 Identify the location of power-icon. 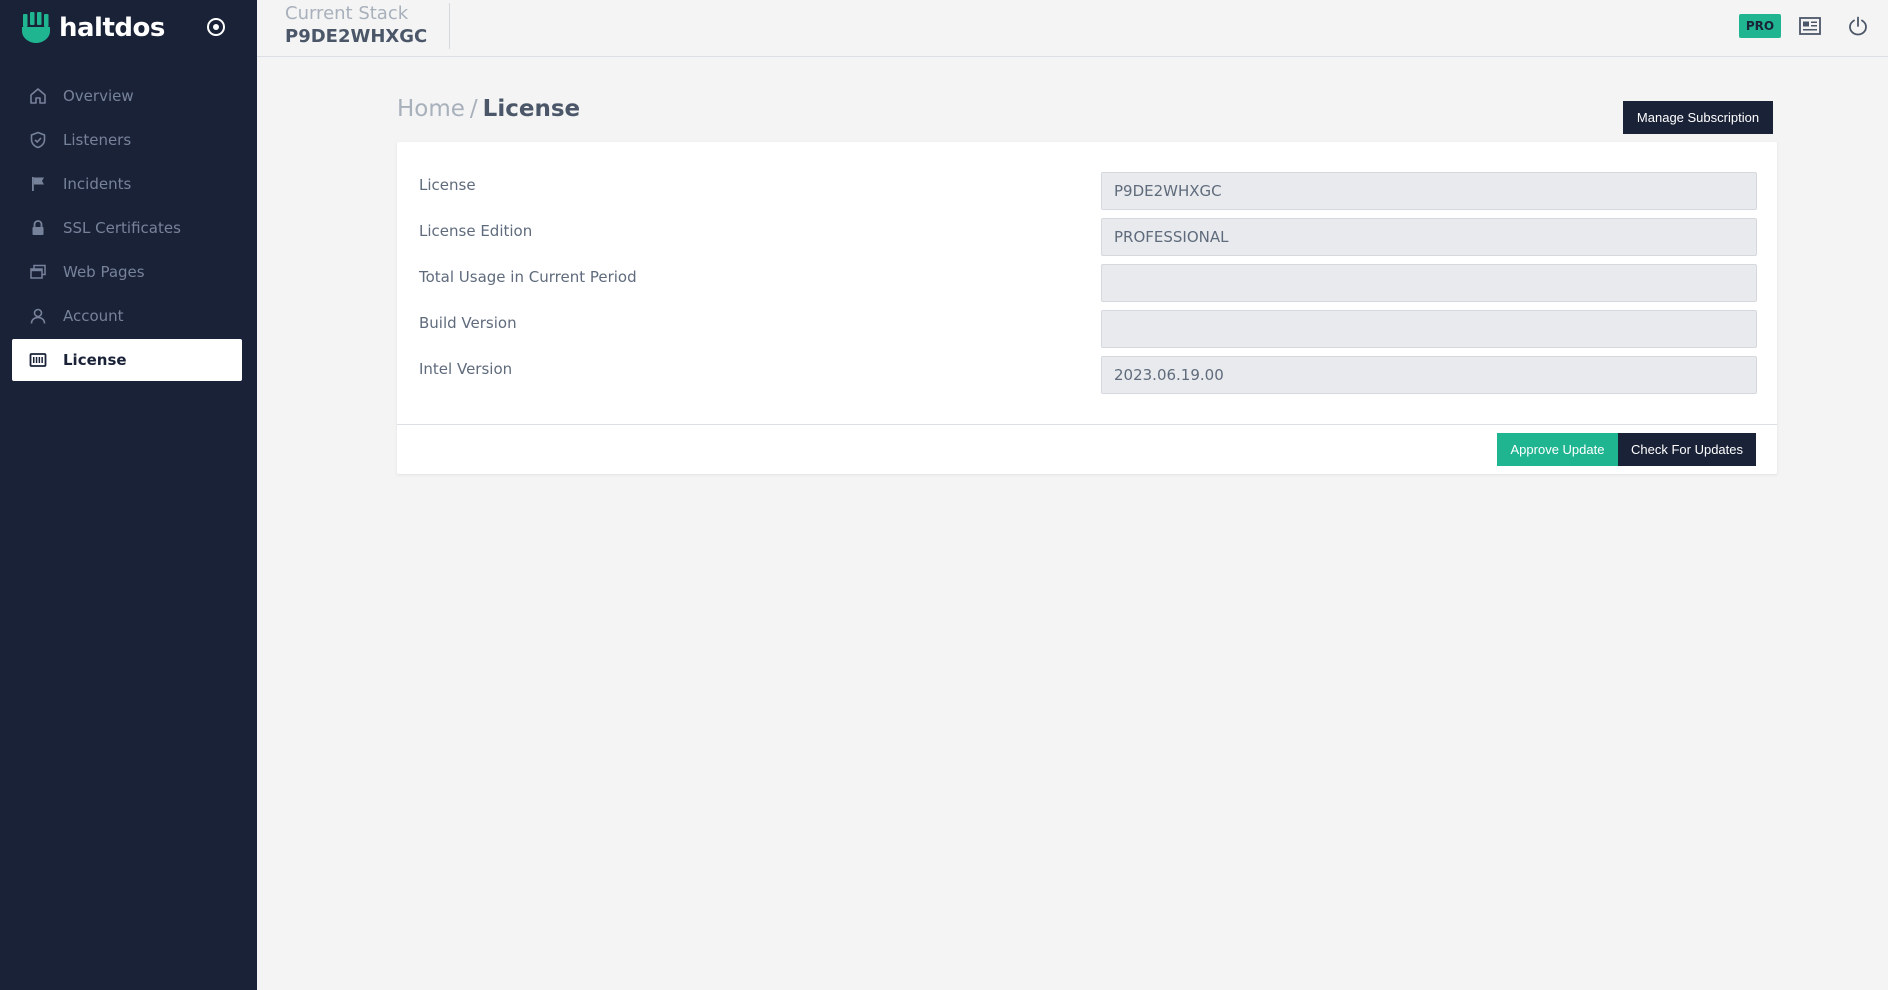
(1858, 26).